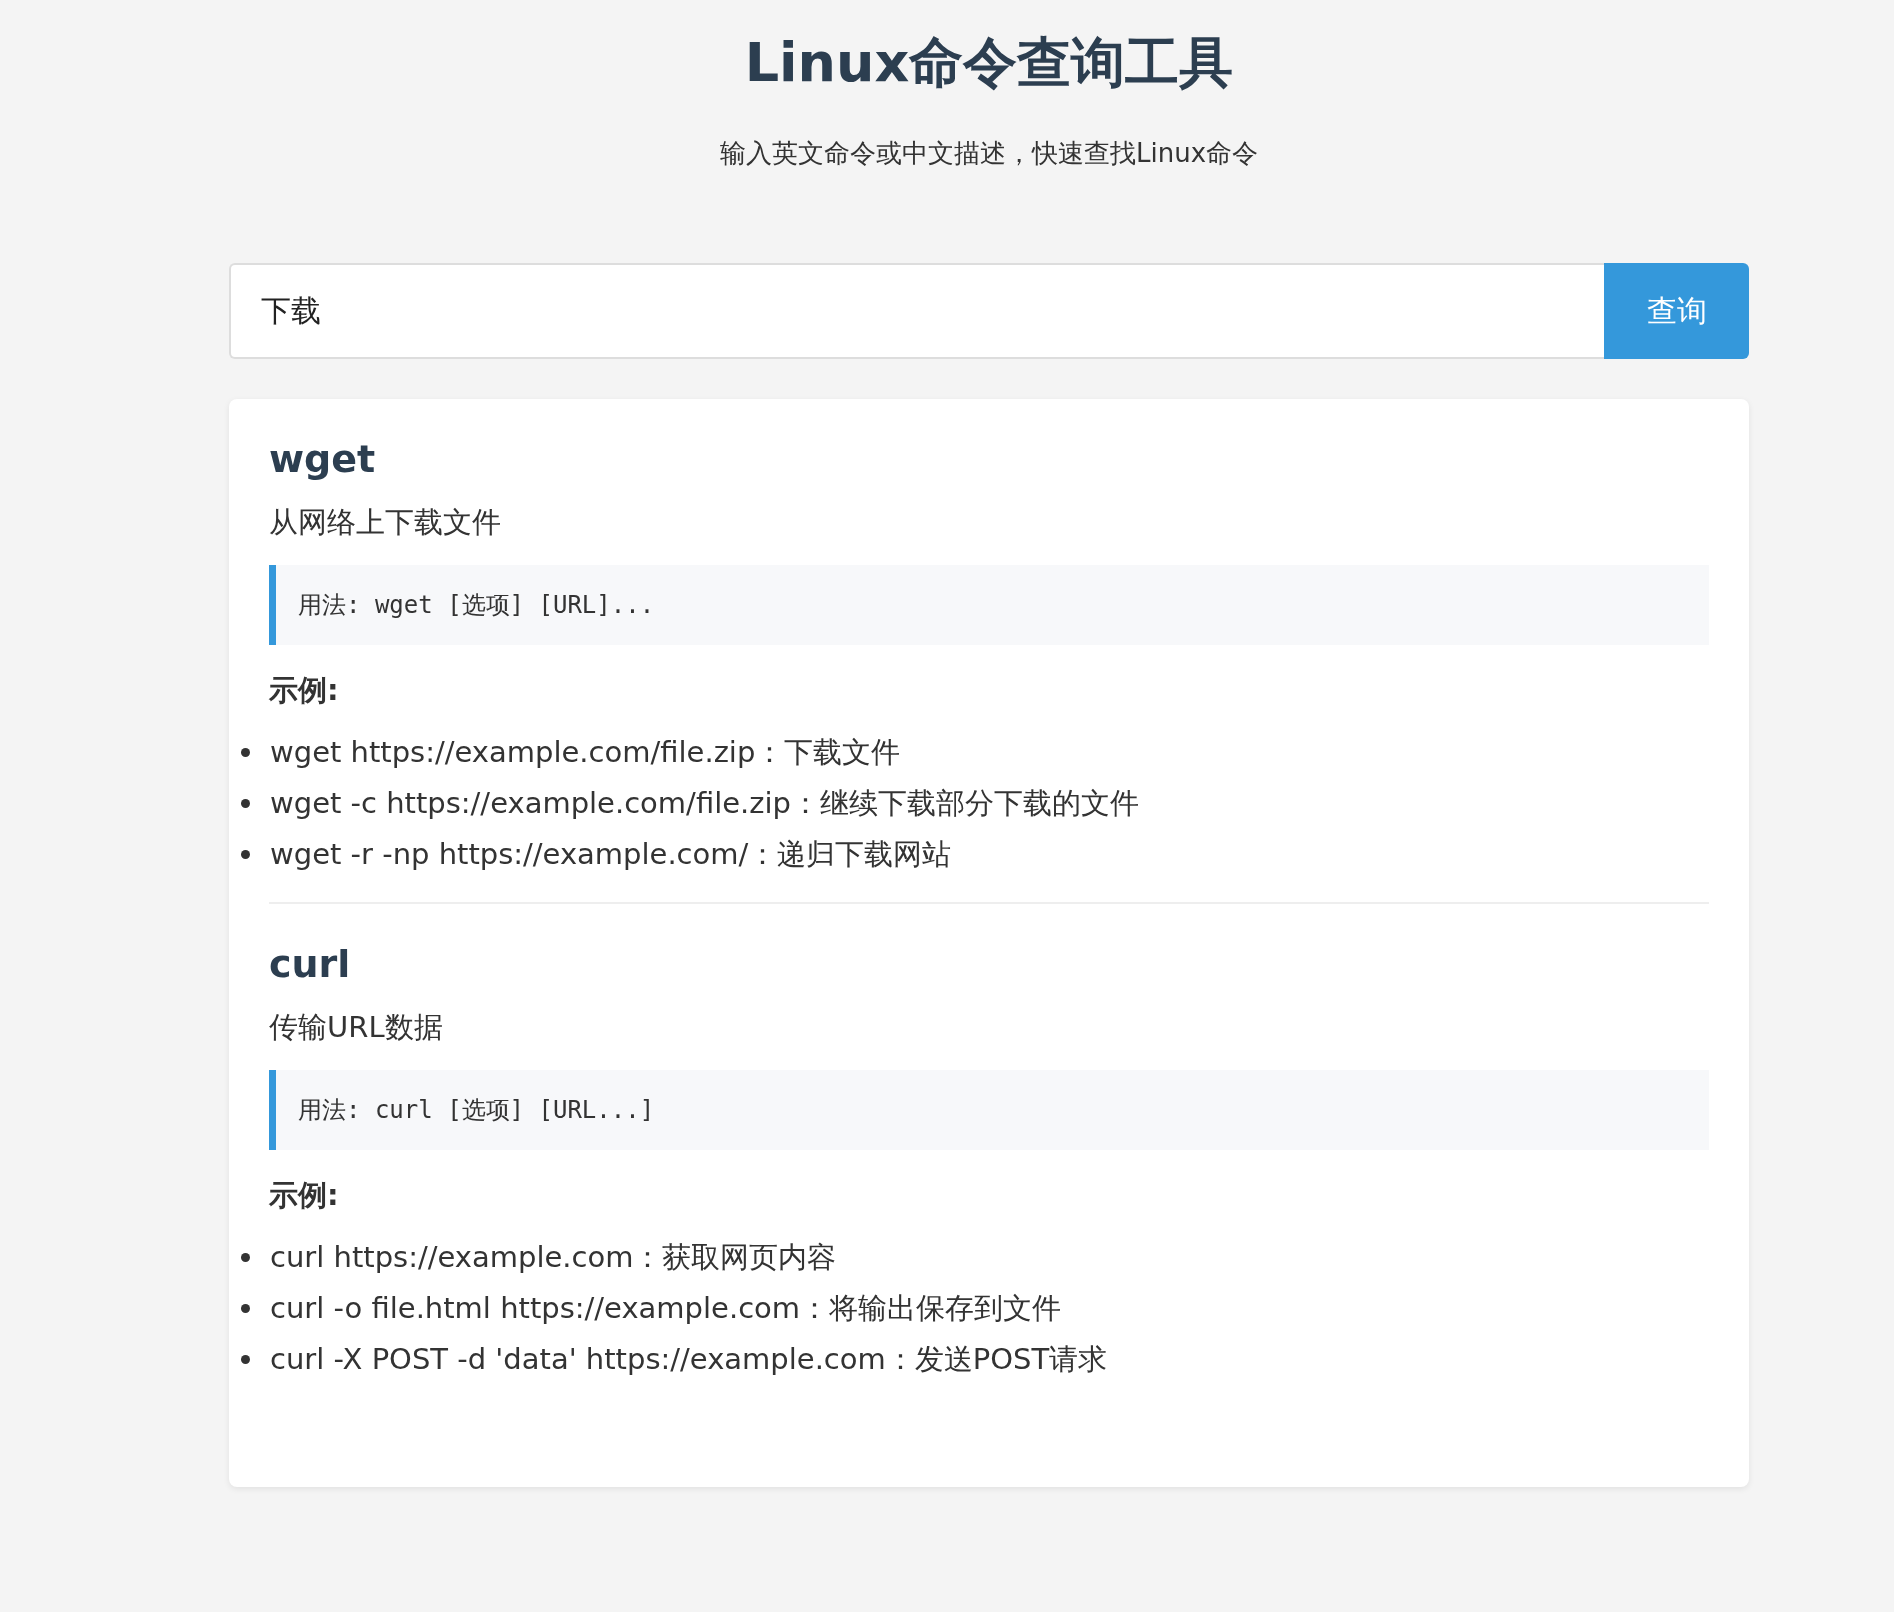  What do you see at coordinates (989, 154) in the screenshot?
I see `page-subtitle: 输入英文命令或中文描述，快速查找Linux命令` at bounding box center [989, 154].